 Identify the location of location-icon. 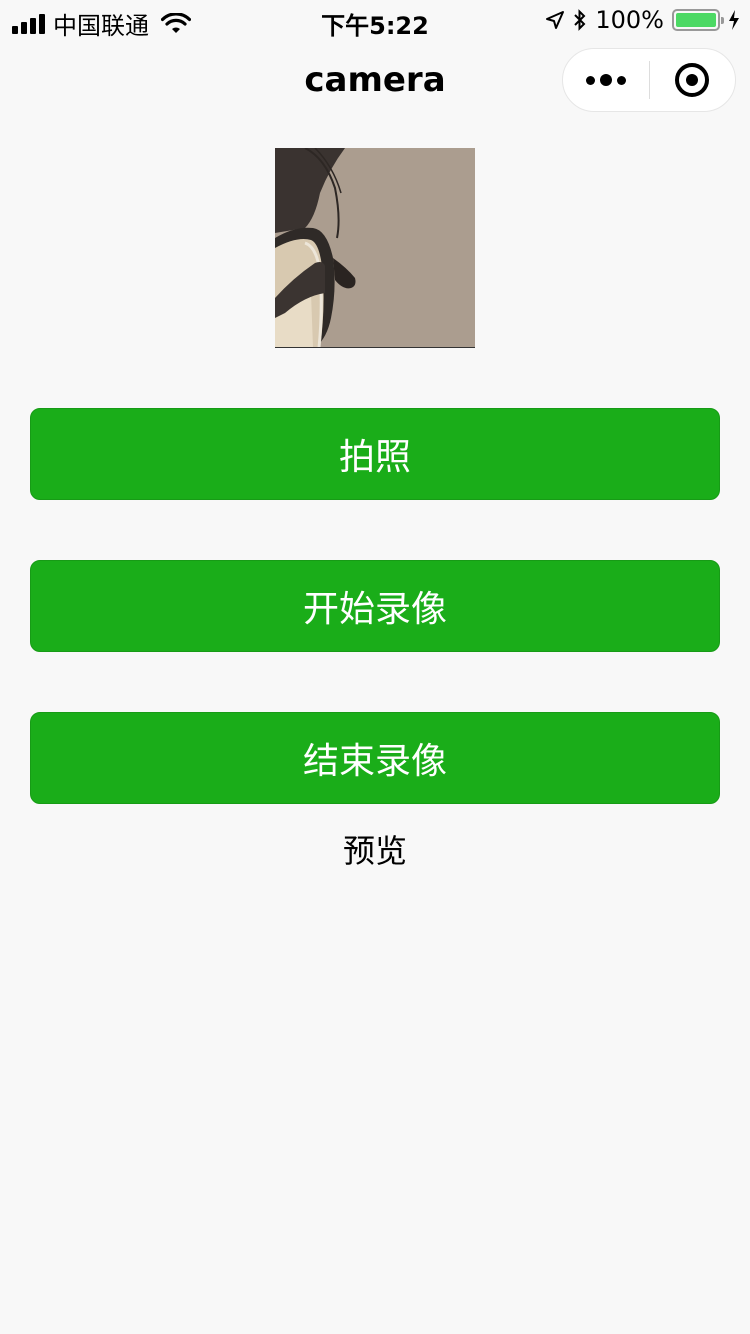
(555, 20).